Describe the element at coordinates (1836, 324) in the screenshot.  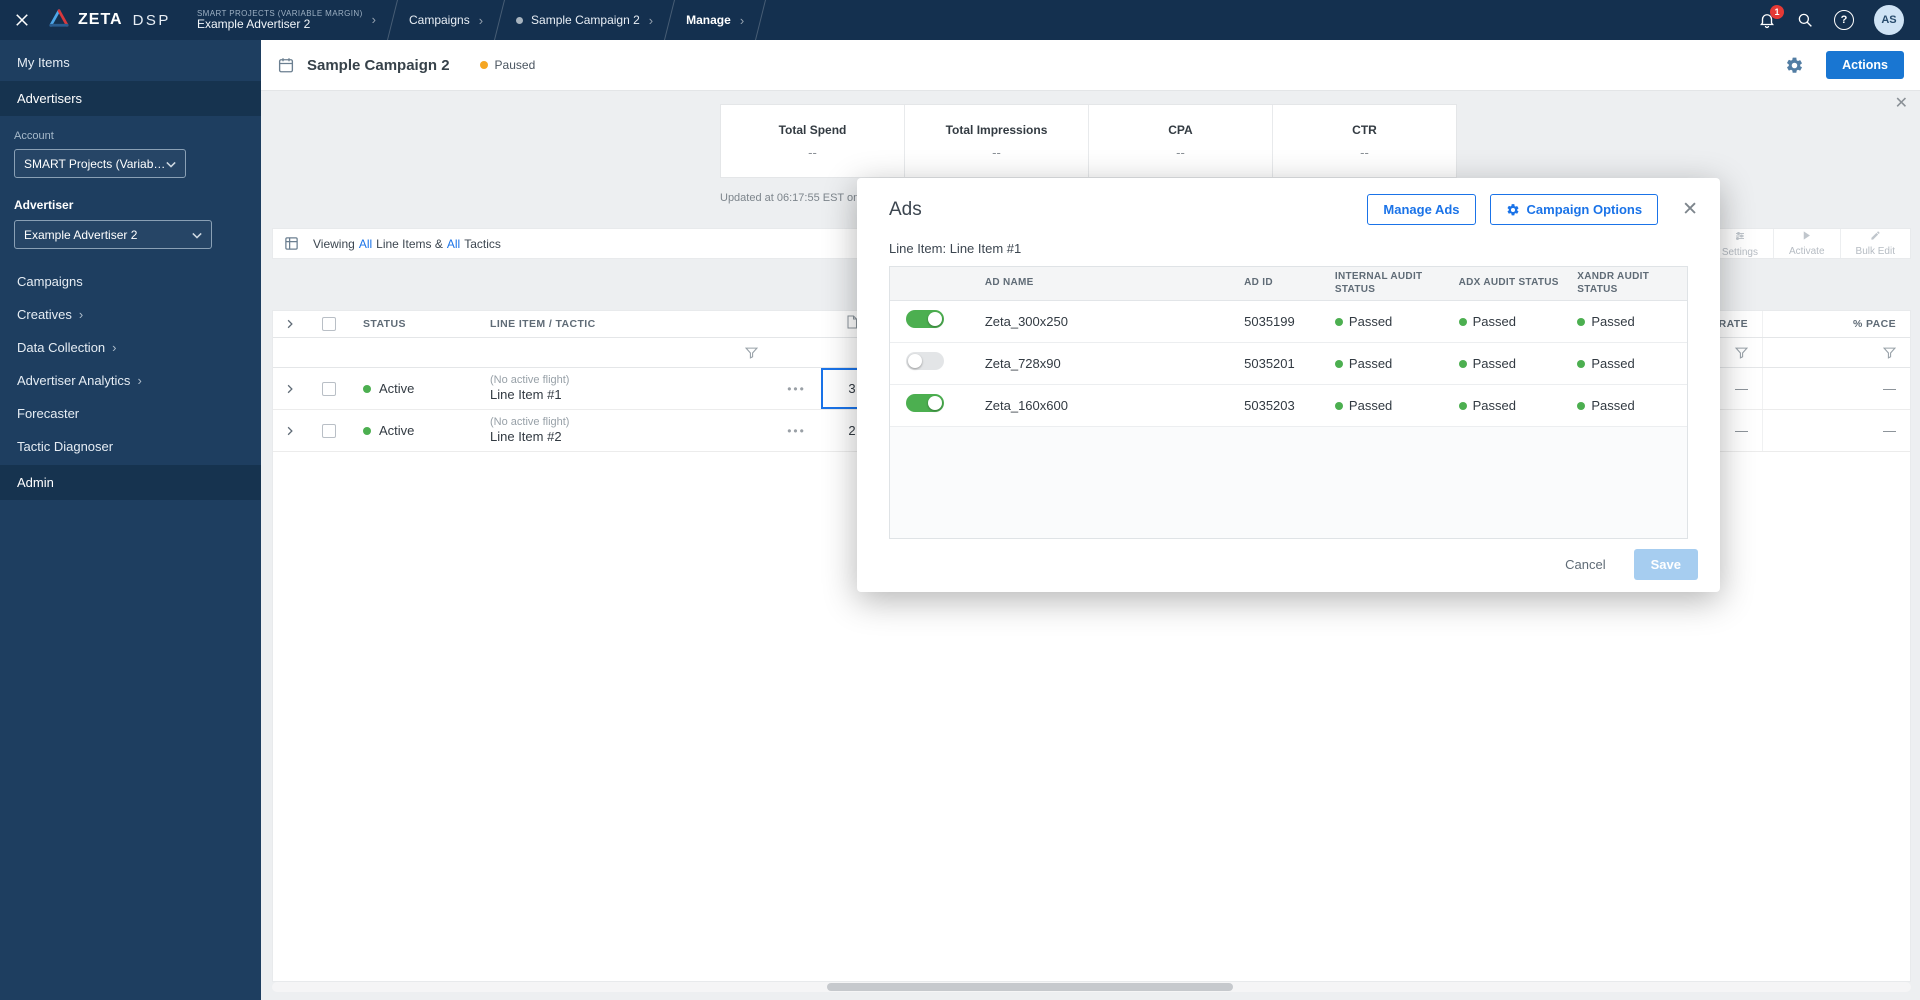
I see `column-header-pace: % PACE` at that location.